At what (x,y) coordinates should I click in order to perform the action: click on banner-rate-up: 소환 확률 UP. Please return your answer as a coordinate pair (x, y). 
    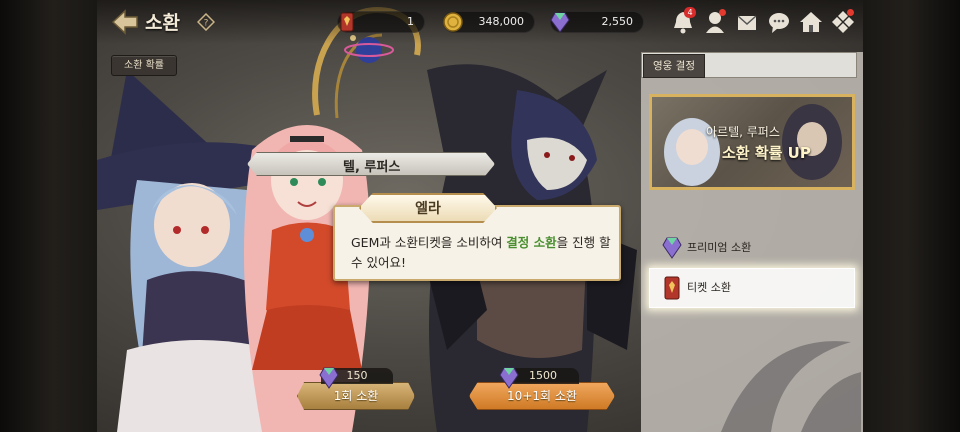
    Looking at the image, I should click on (766, 153).